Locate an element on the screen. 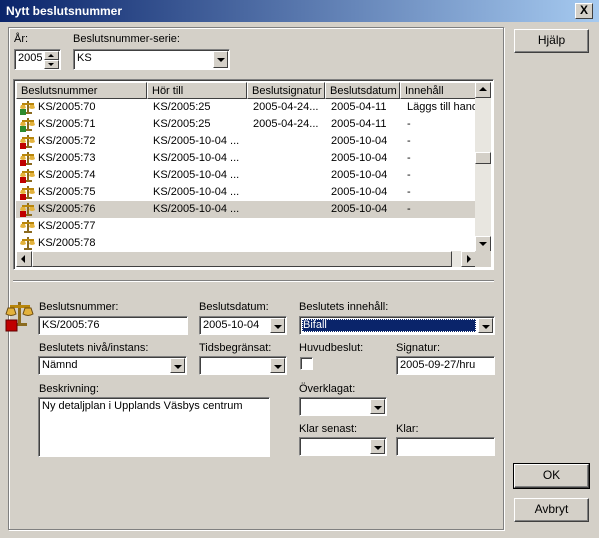  beslutsdatum-label: Beslutsdatum: is located at coordinates (234, 307).